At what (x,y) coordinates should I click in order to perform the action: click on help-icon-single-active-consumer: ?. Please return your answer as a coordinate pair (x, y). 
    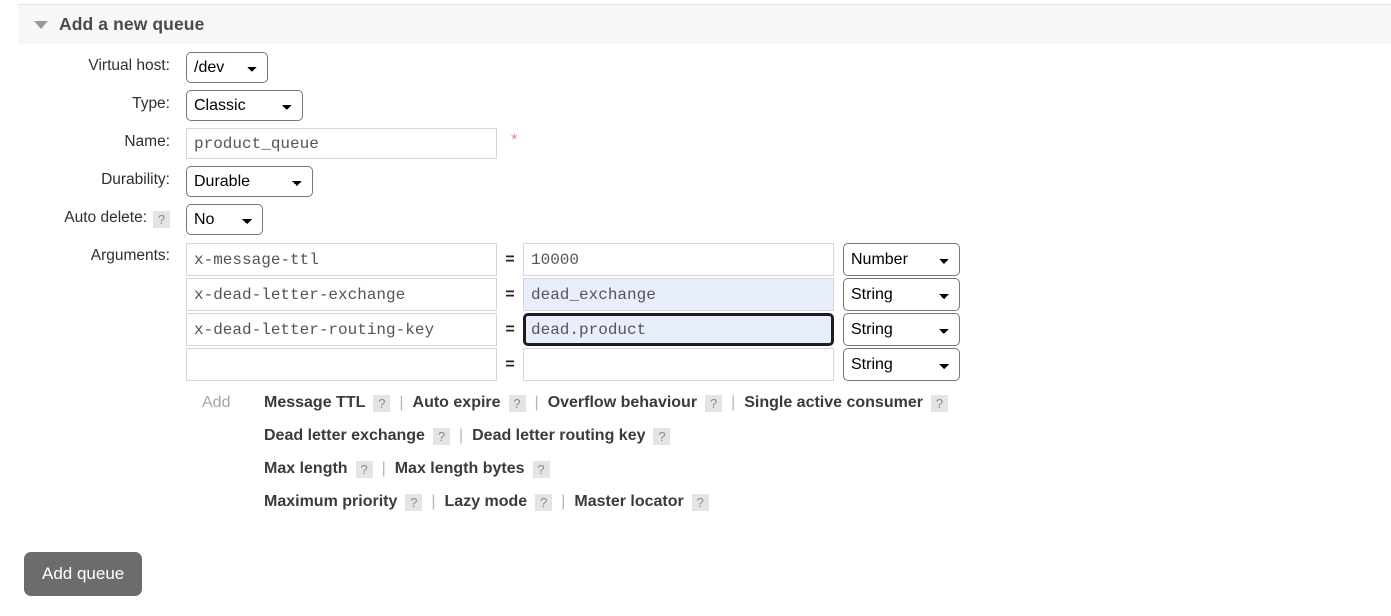
    Looking at the image, I should click on (939, 403).